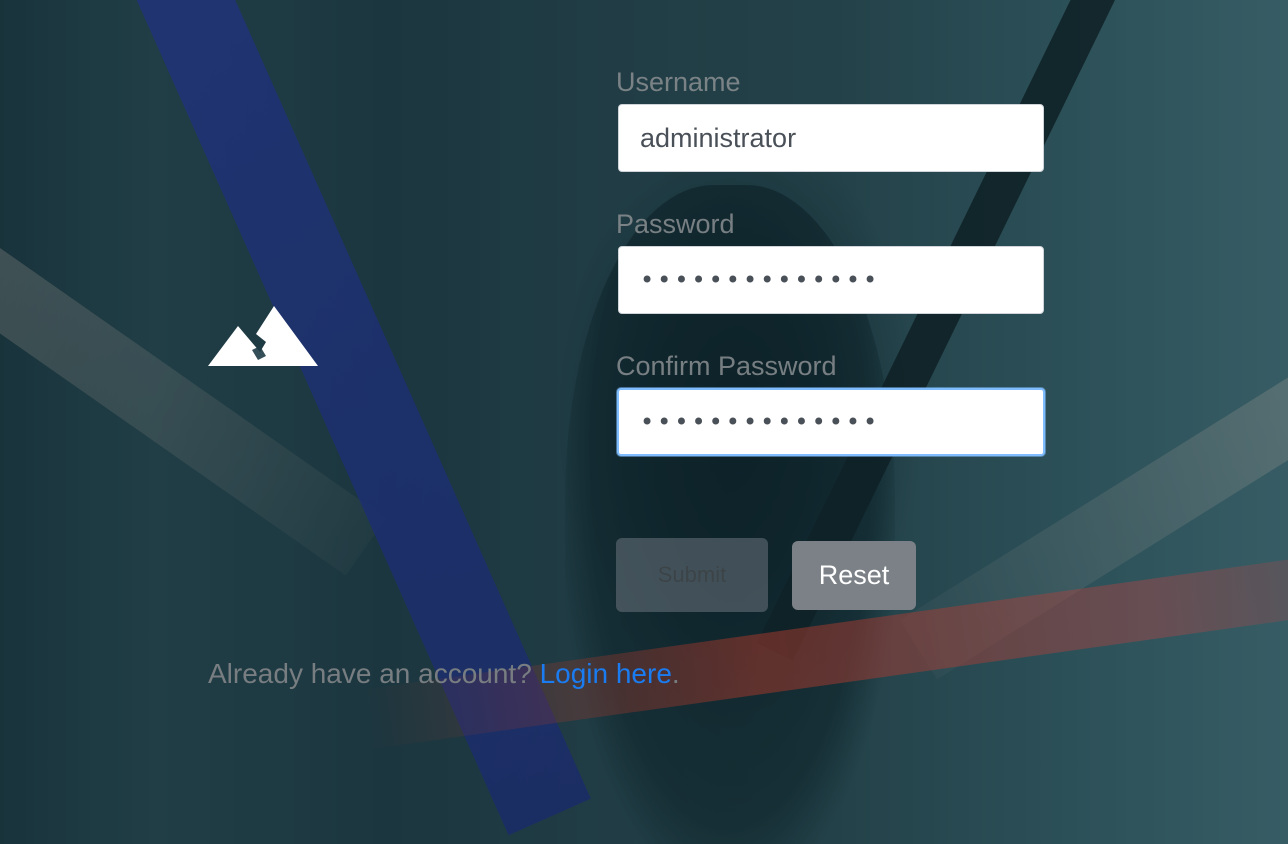 The height and width of the screenshot is (844, 1288). I want to click on username-label: Username, so click(678, 82).